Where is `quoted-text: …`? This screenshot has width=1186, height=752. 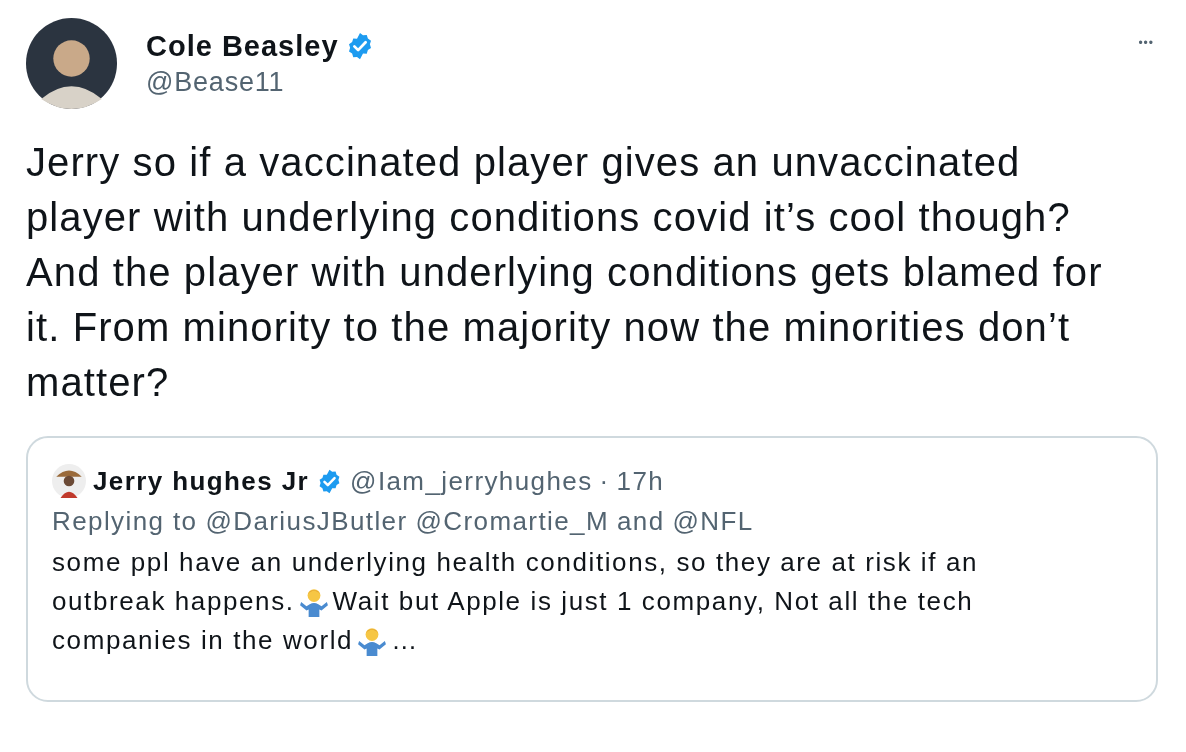 quoted-text: … is located at coordinates (405, 640).